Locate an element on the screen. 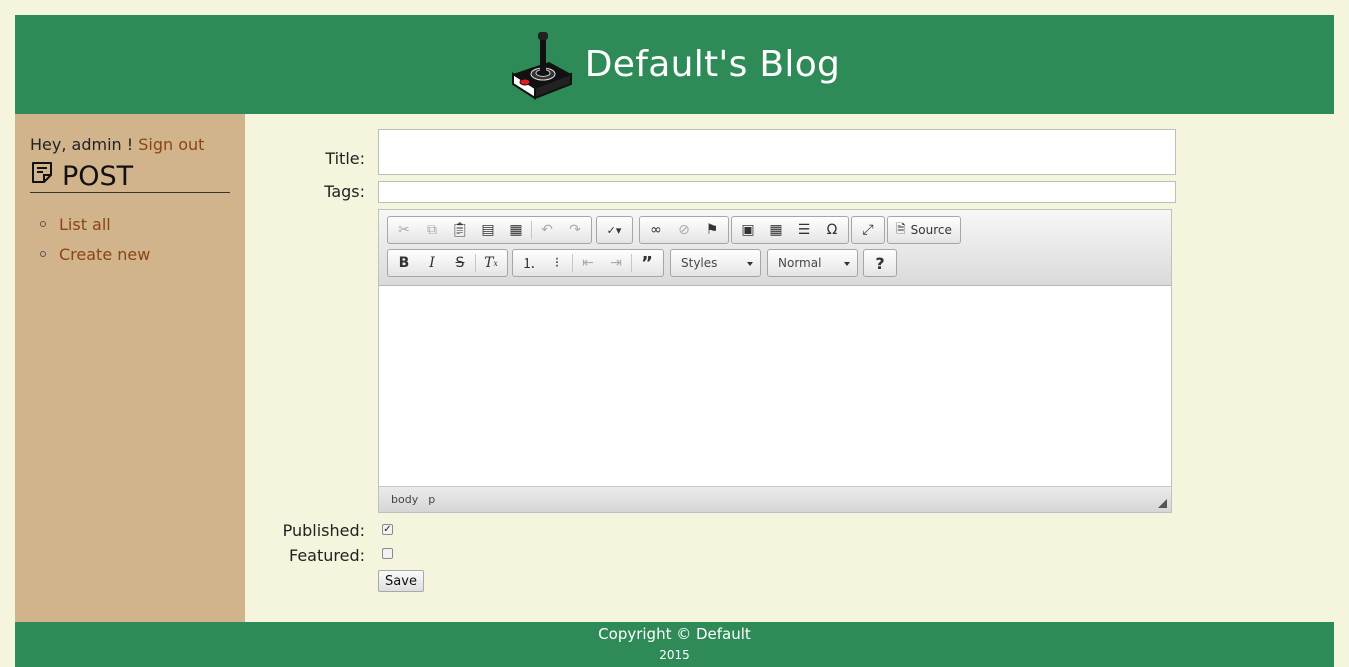  table-icon: ▦ is located at coordinates (776, 230).